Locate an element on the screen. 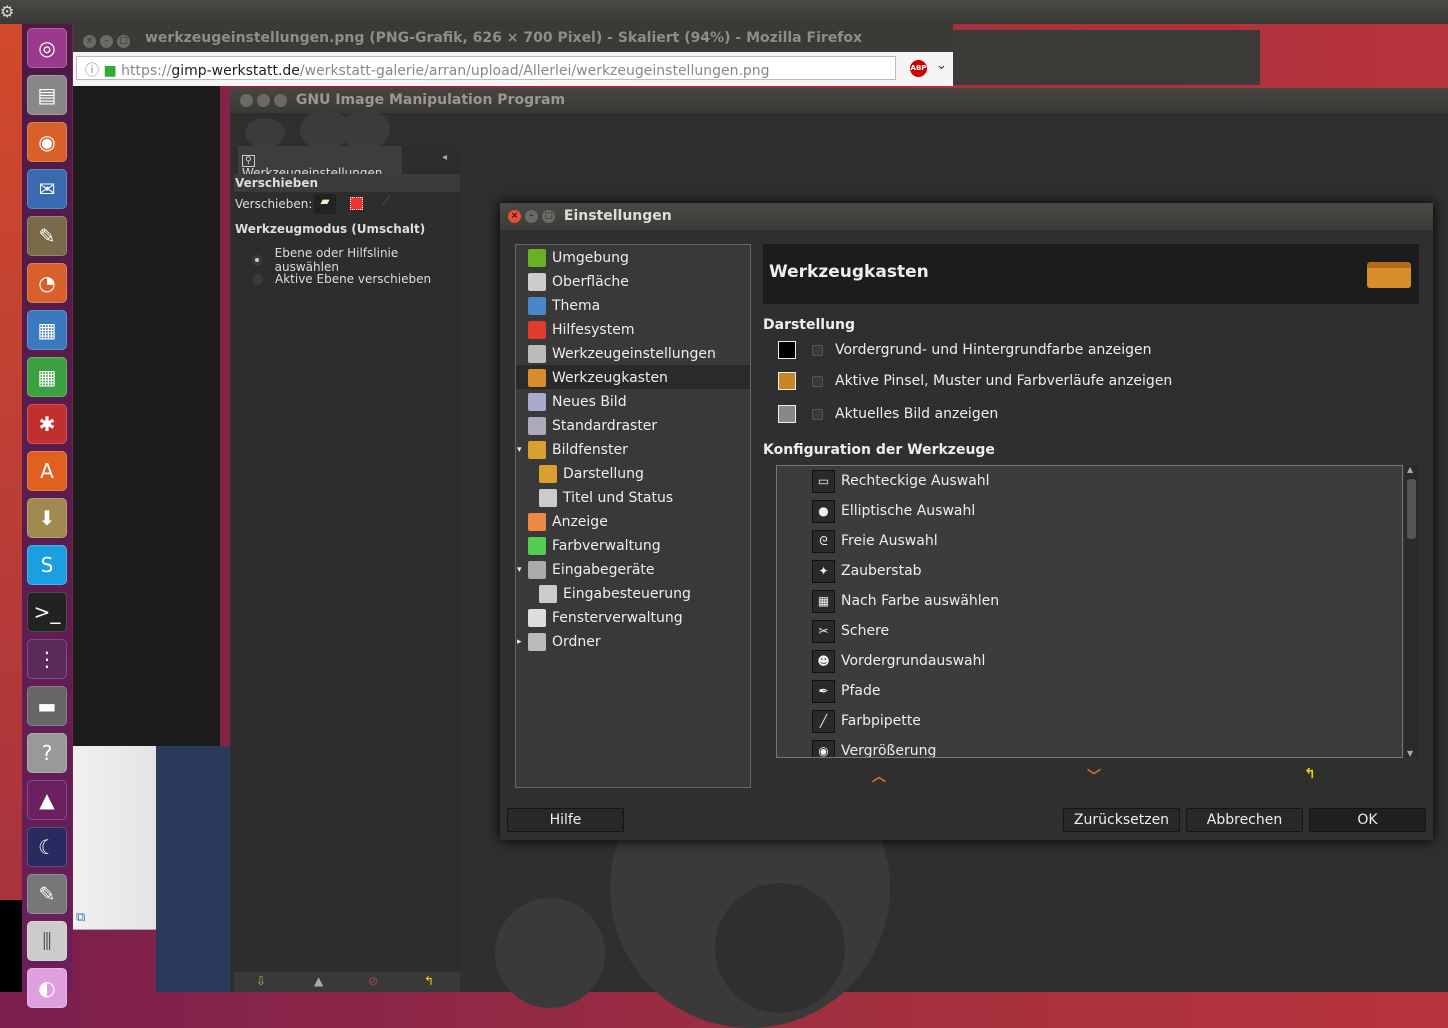  option-row: Aktuelles Bild anzeigen is located at coordinates (888, 414).